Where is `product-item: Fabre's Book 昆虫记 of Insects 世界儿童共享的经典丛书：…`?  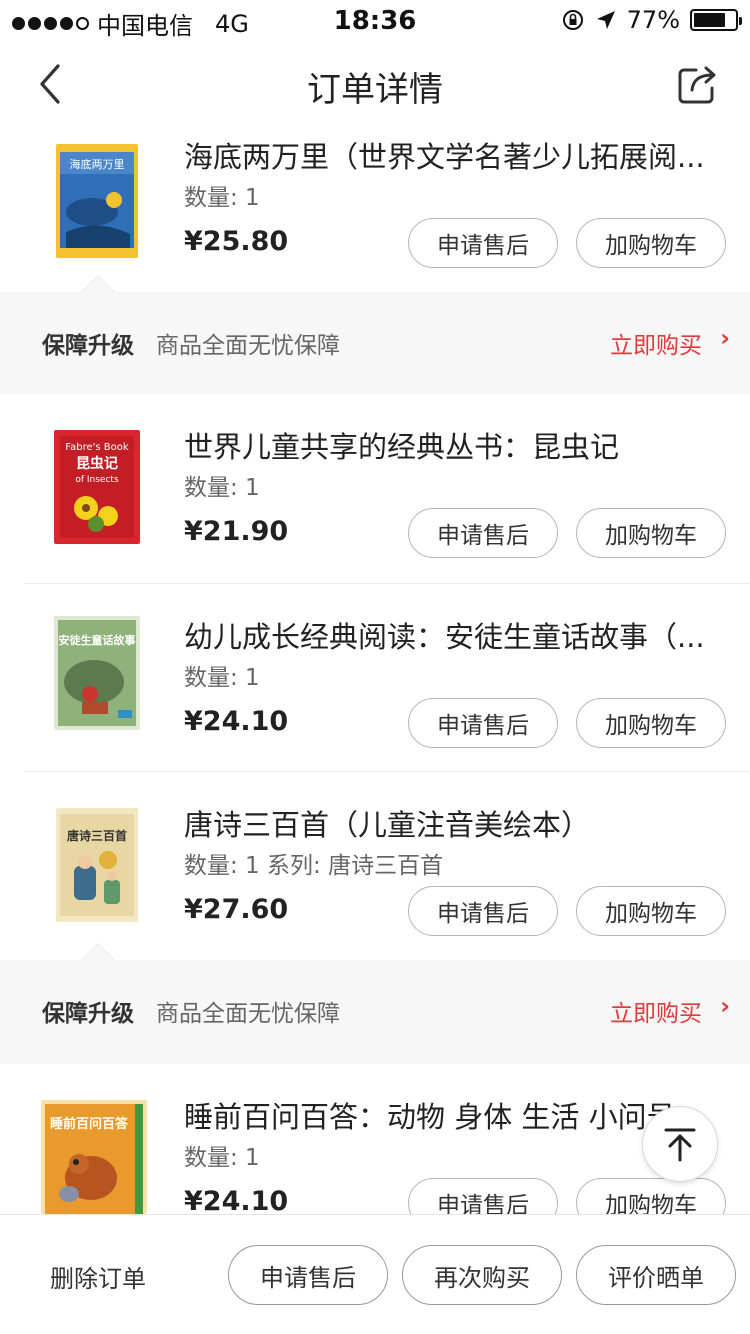
product-item: Fabre's Book 昆虫记 of Insects 世界儿童共享的经典丛书：… is located at coordinates (387, 489).